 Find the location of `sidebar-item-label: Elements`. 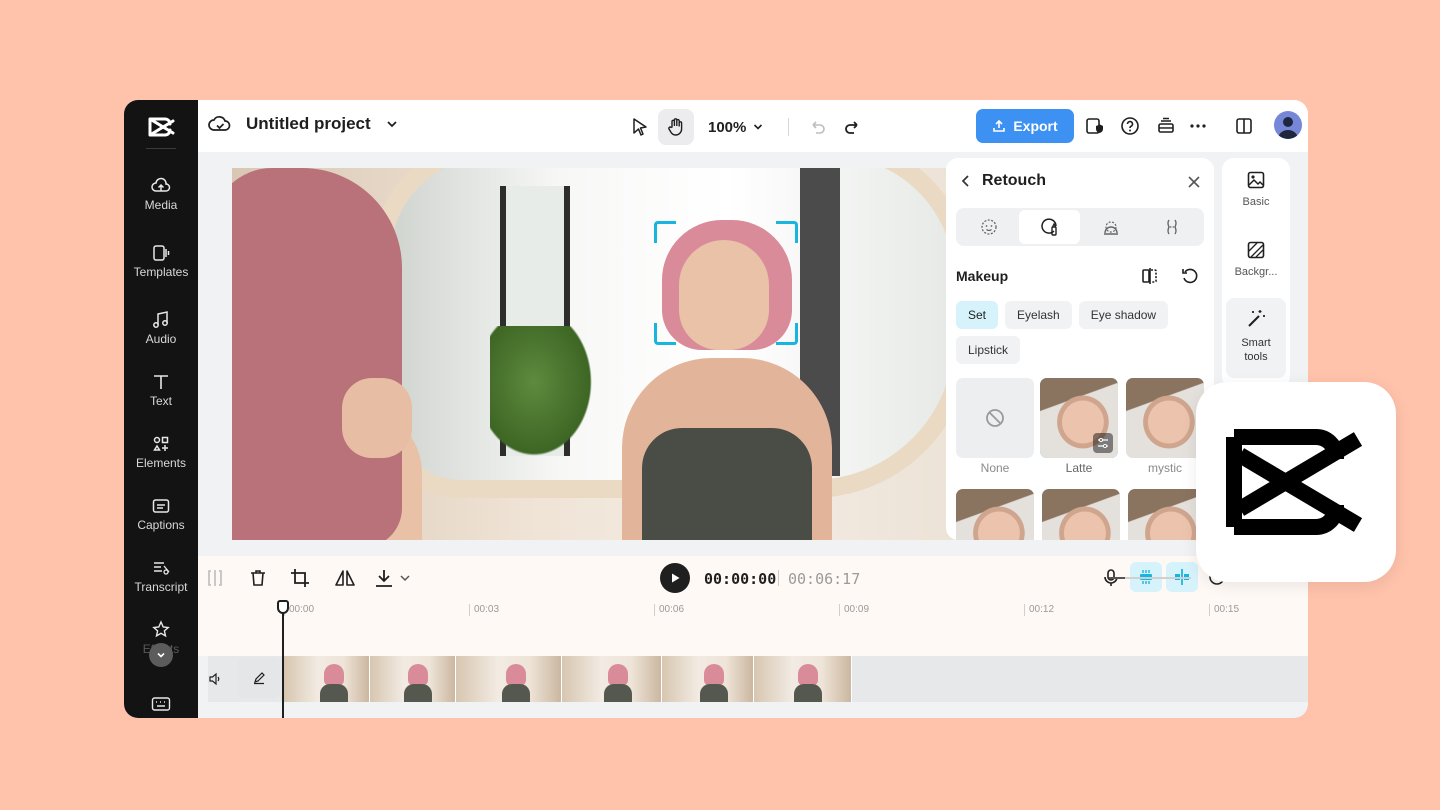

sidebar-item-label: Elements is located at coordinates (161, 463).